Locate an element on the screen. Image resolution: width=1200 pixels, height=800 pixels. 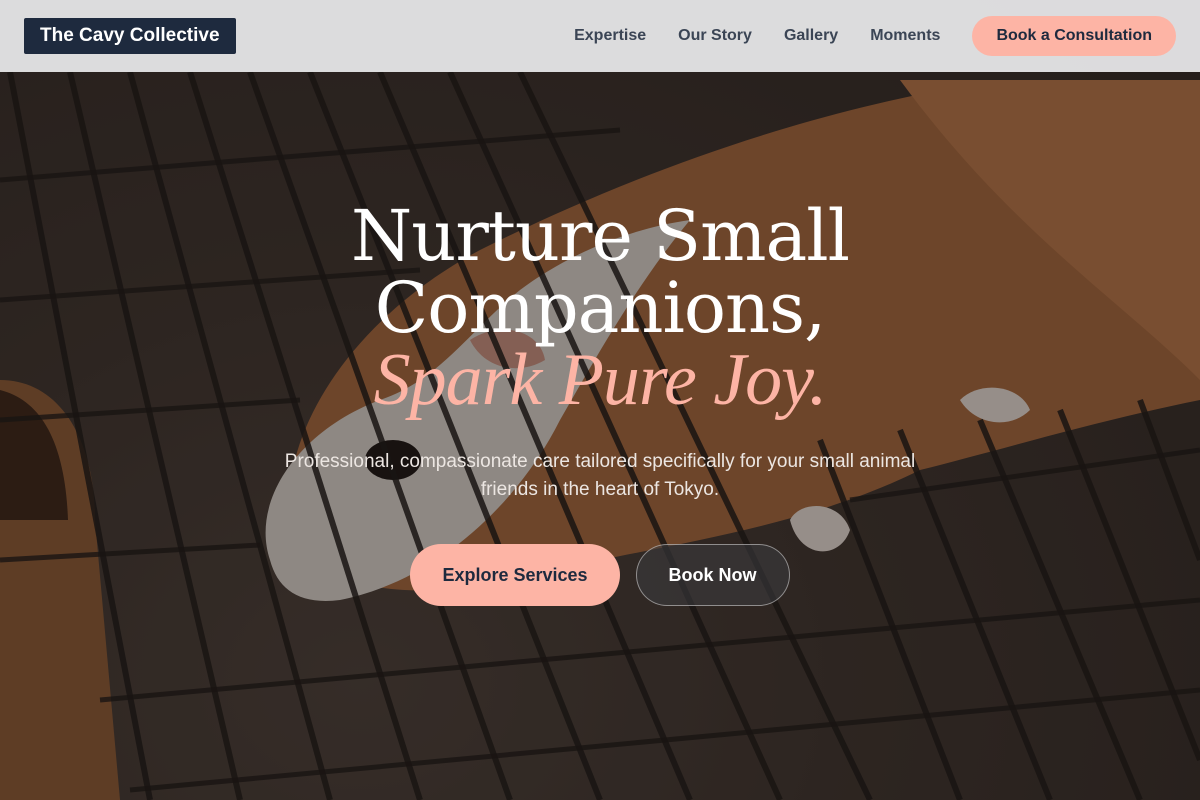
book-consultation-button: Book a Consultation is located at coordinates (1074, 36).